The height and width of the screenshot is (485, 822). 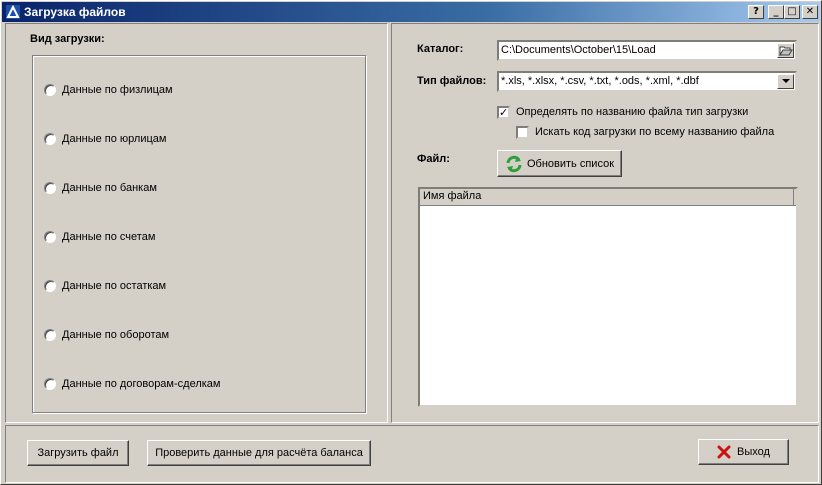 What do you see at coordinates (132, 384) in the screenshot?
I see `radio-contracts: Данные по договорам-сделкам` at bounding box center [132, 384].